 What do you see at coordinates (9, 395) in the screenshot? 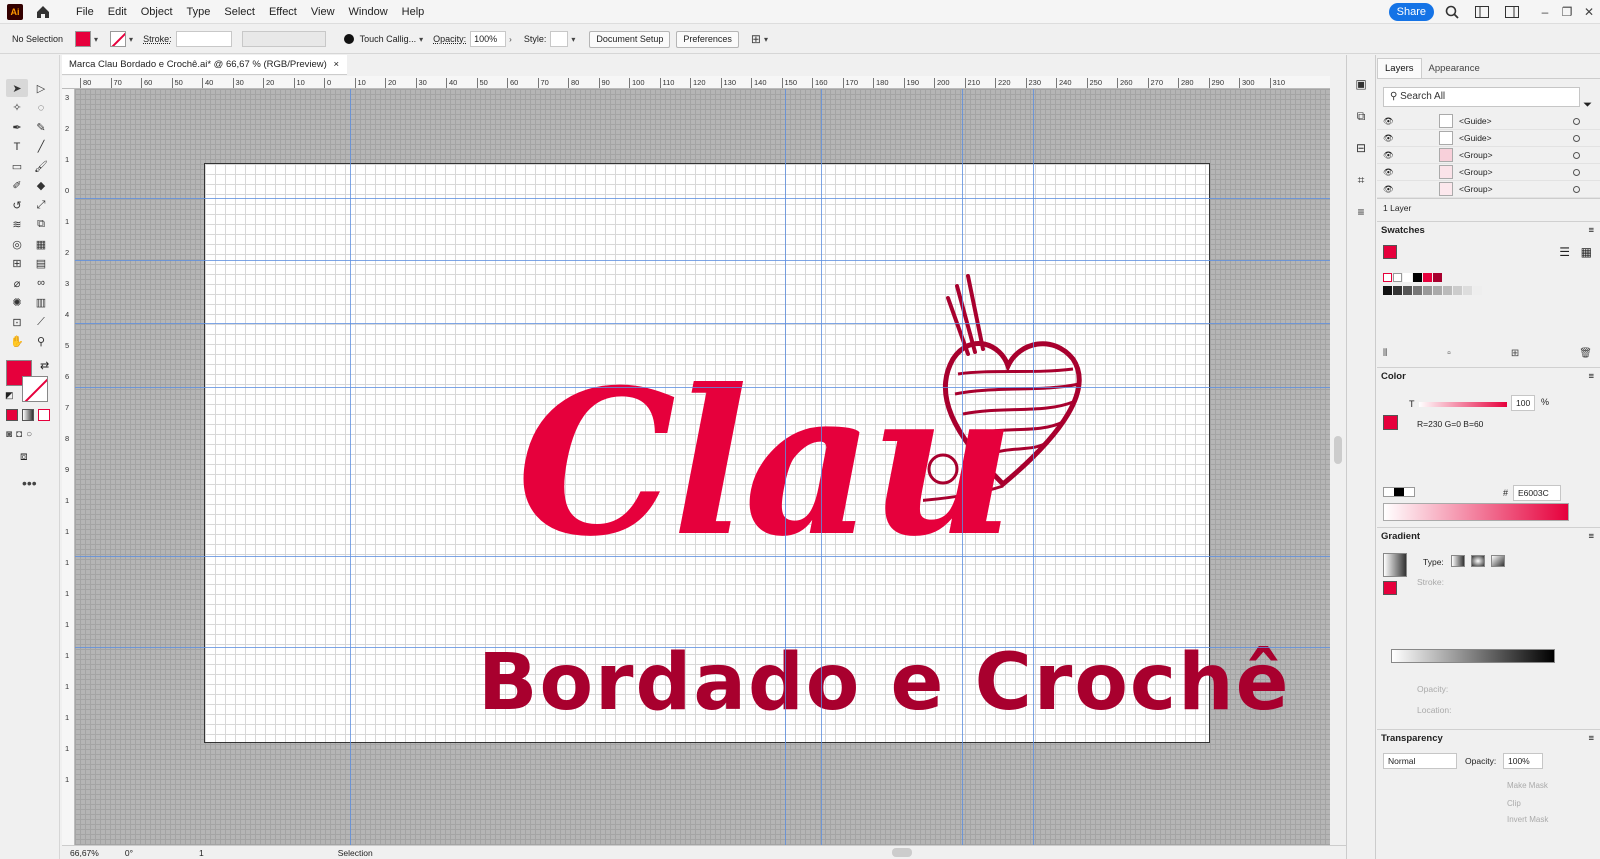
I see `default-fill-stroke-icon: ◩` at bounding box center [9, 395].